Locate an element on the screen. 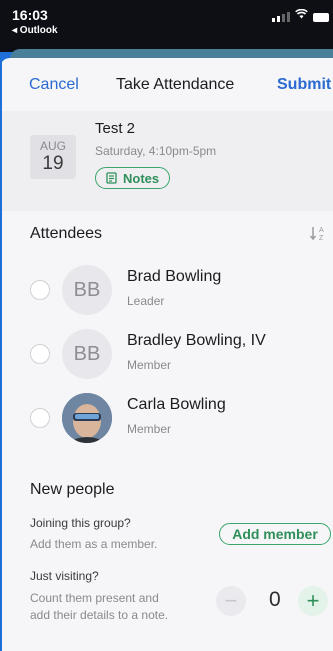 The image size is (333, 651). visiting-subtext-line-1: Count them present and is located at coordinates (94, 598).